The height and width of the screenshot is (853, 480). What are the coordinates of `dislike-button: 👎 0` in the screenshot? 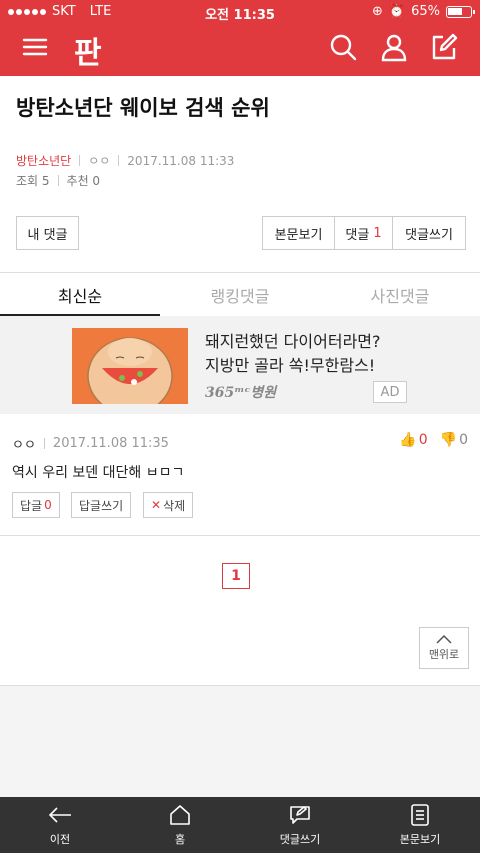 It's located at (454, 440).